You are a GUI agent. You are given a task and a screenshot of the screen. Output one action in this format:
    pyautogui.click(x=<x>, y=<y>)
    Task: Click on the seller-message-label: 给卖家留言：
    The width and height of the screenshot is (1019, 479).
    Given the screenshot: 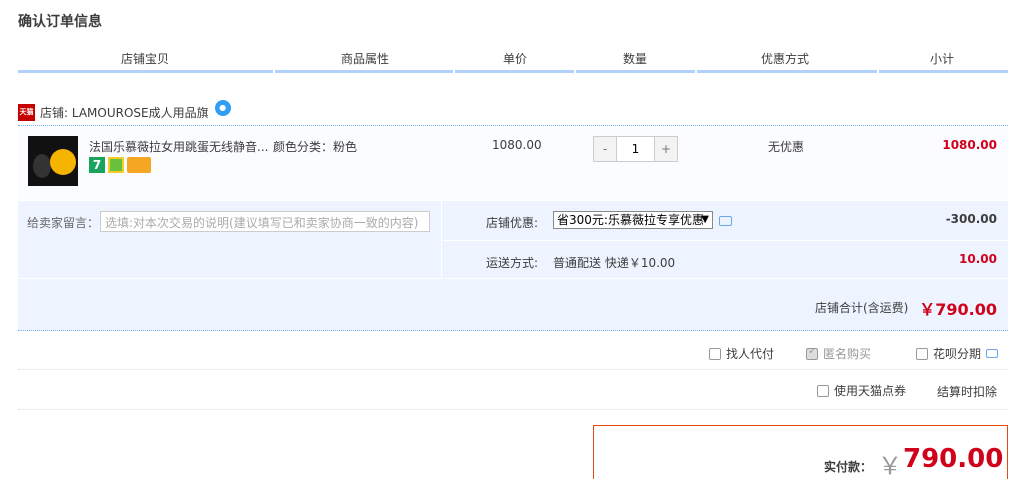 What is the action you would take?
    pyautogui.click(x=63, y=223)
    